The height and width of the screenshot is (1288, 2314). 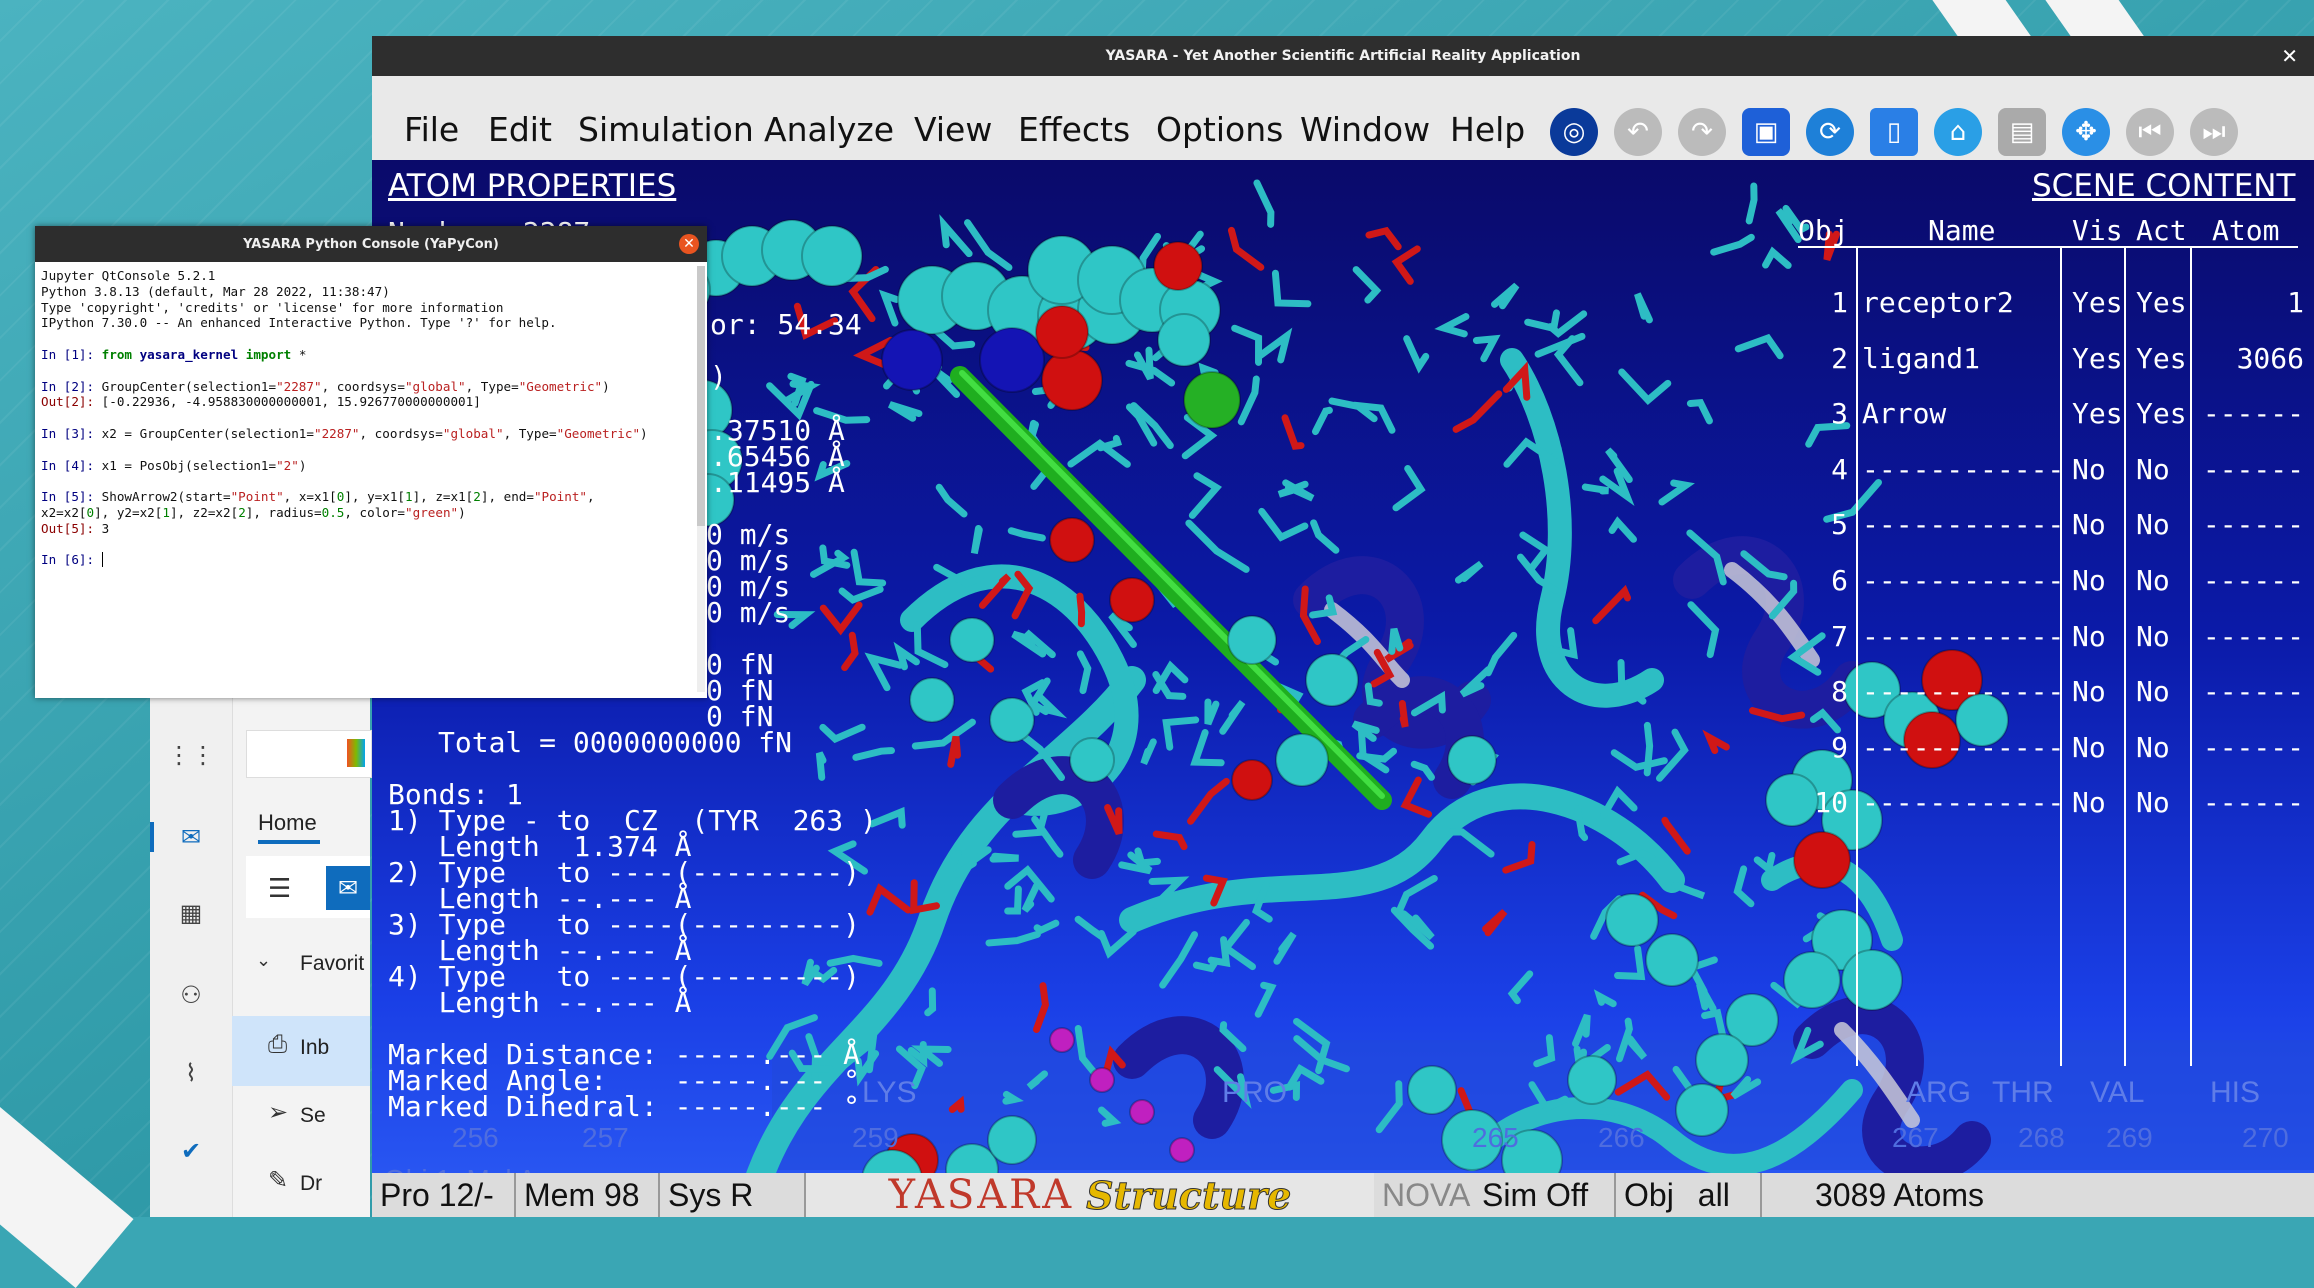 I want to click on scene-row-obj: 4, so click(x=1823, y=469).